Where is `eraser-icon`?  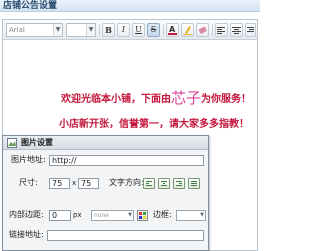 eraser-icon is located at coordinates (202, 30).